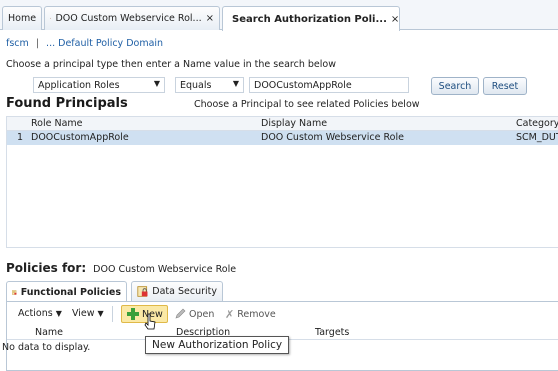  I want to click on tab-doo-custom-webservice-role: DOO Custom Webservice Rol... ×, so click(132, 18).